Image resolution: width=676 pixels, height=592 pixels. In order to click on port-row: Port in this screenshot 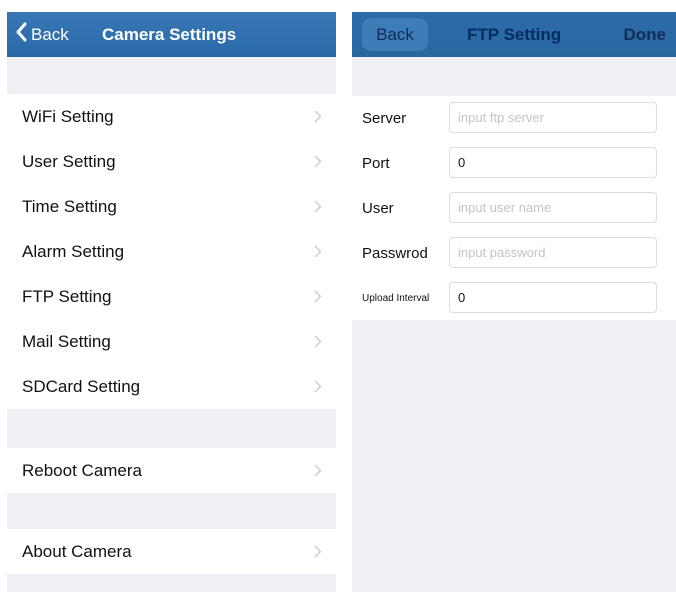, I will do `click(514, 163)`.